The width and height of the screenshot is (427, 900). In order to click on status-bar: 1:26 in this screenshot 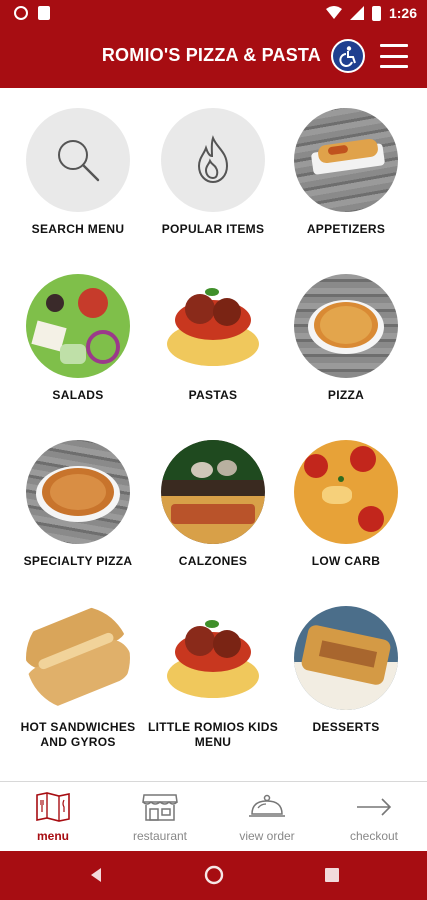, I will do `click(213, 14)`.